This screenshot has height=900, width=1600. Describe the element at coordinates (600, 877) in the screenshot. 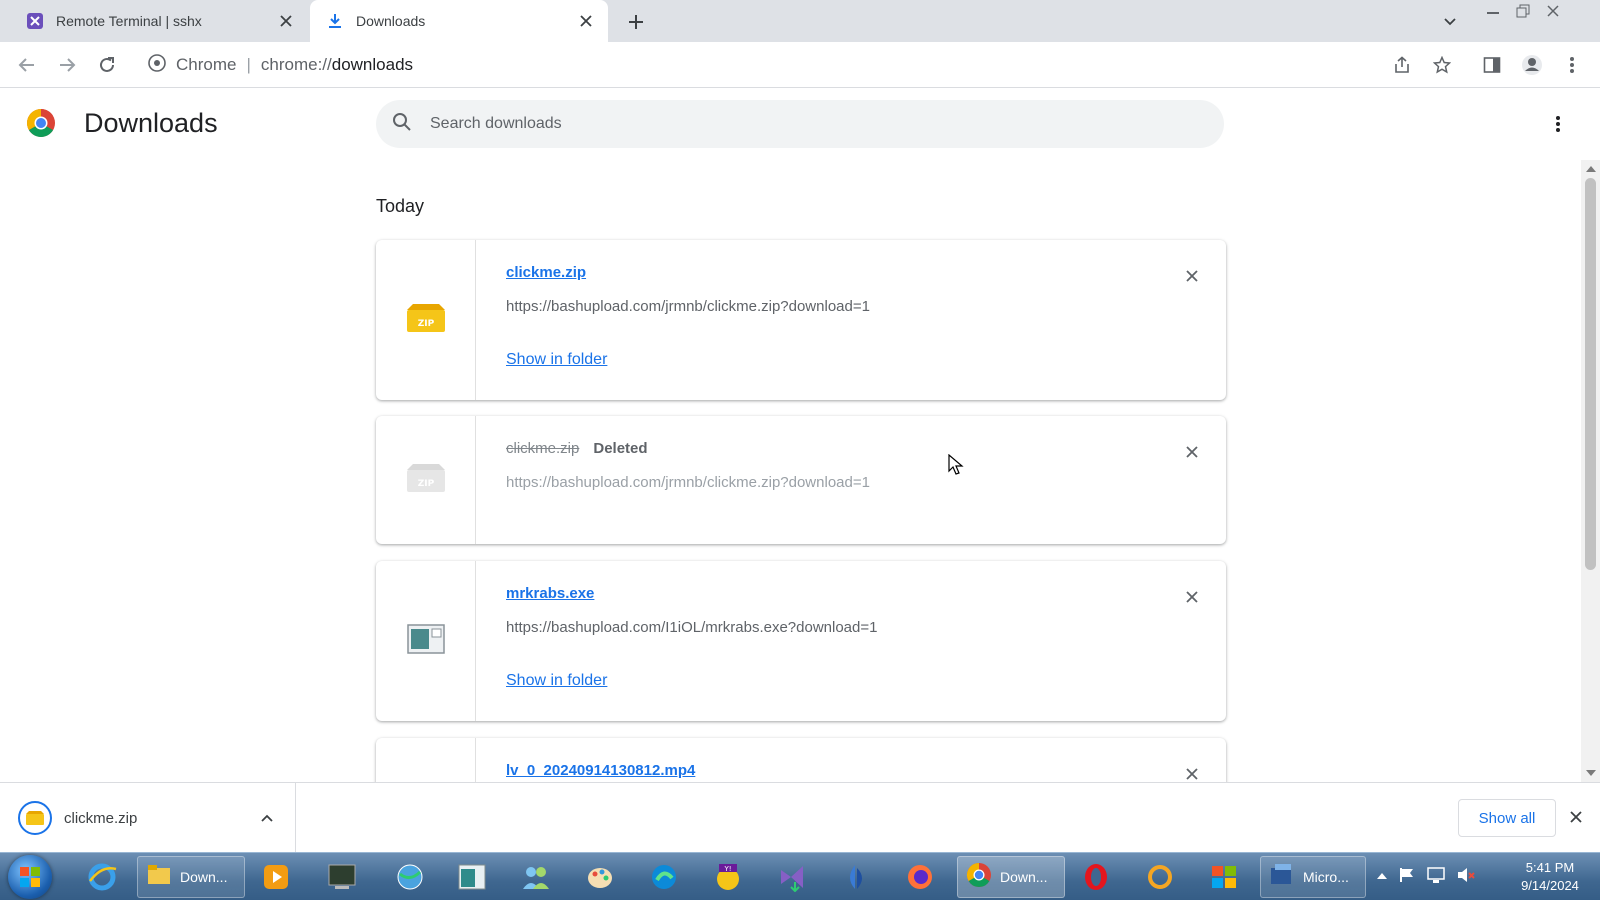

I see `paint-icon` at that location.